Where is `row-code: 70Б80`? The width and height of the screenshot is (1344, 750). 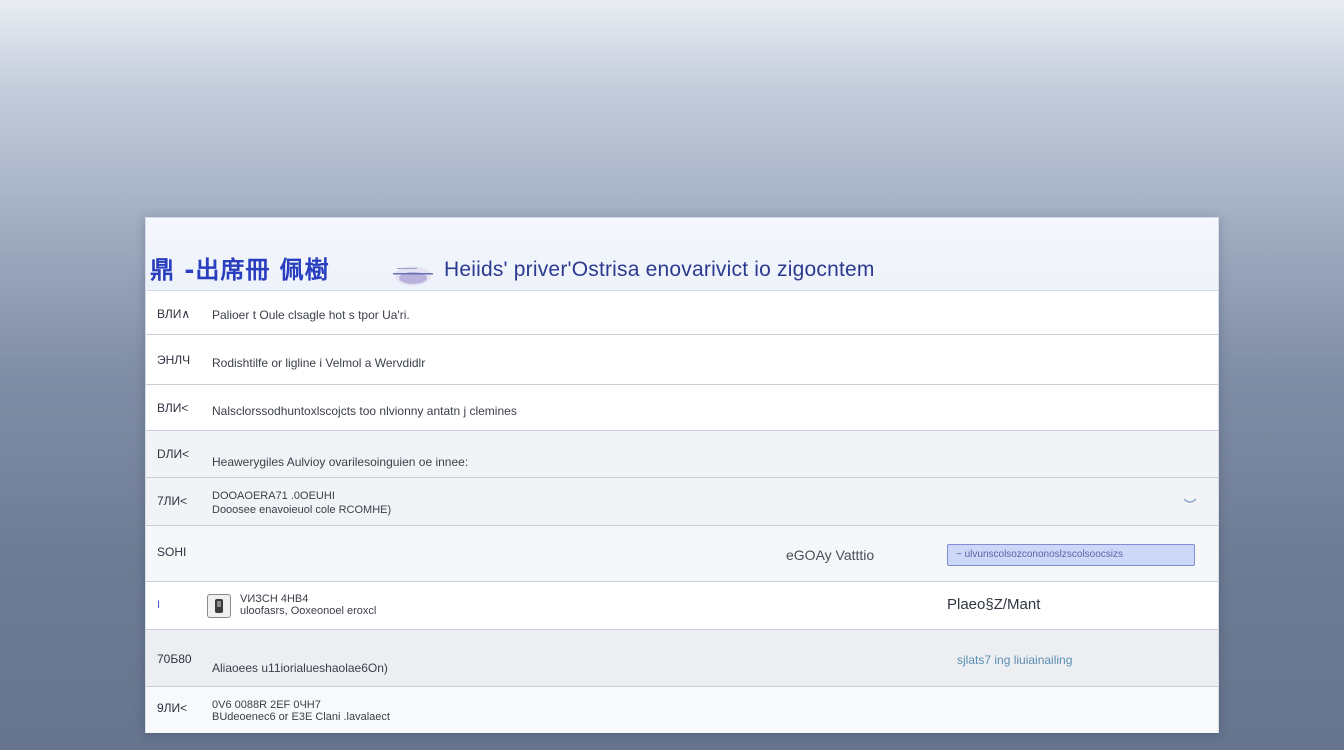
row-code: 70Б80 is located at coordinates (174, 659).